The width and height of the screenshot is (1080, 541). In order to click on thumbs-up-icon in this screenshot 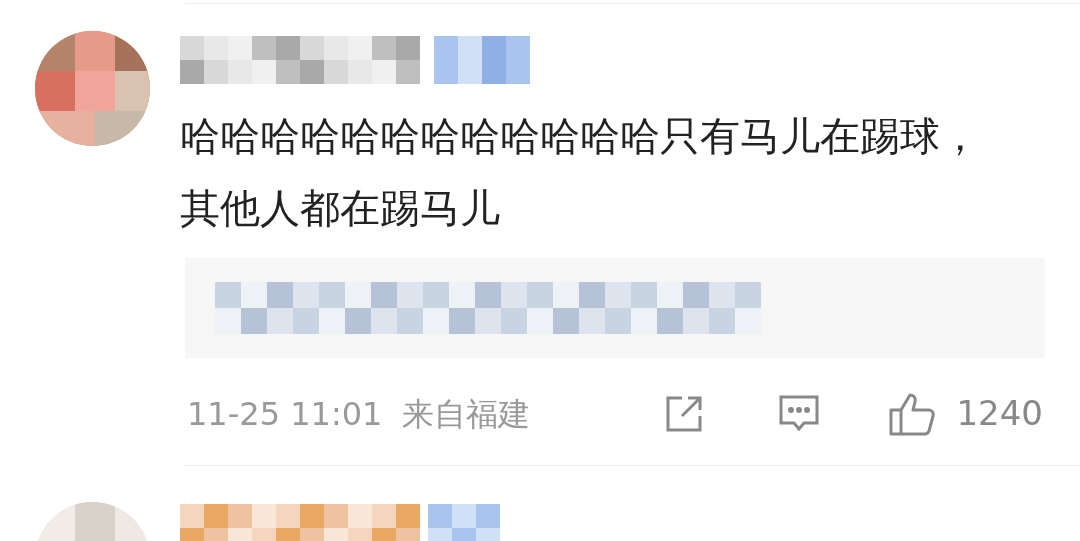, I will do `click(912, 413)`.